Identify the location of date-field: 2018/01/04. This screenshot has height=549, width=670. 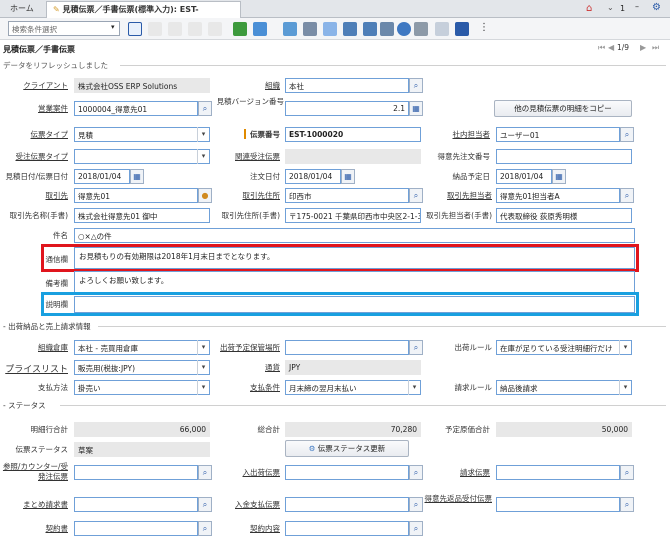
(102, 176).